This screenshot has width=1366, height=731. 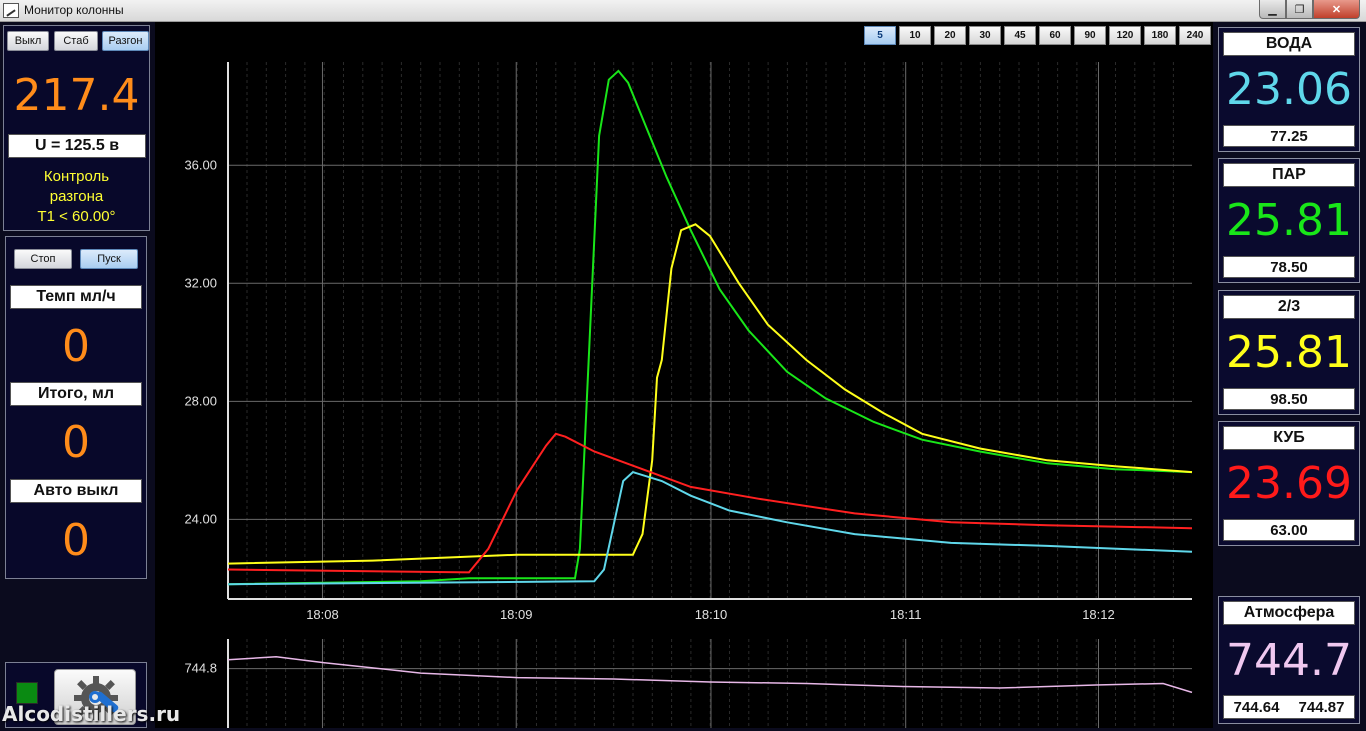 What do you see at coordinates (76, 176) in the screenshot?
I see `control-line-1: Контроль` at bounding box center [76, 176].